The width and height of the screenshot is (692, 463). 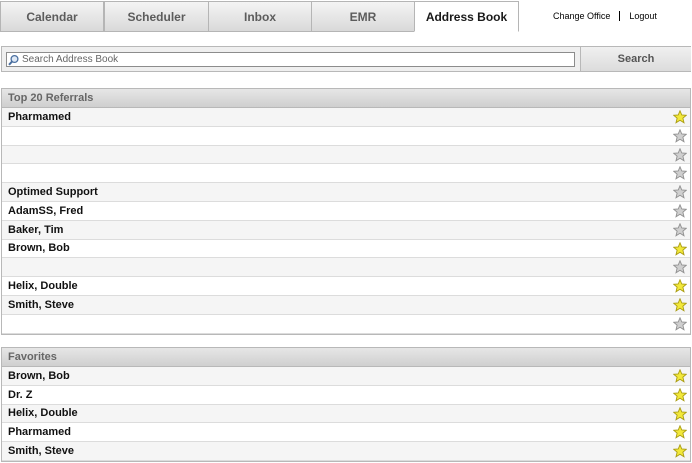 I want to click on search-icon, so click(x=13, y=59).